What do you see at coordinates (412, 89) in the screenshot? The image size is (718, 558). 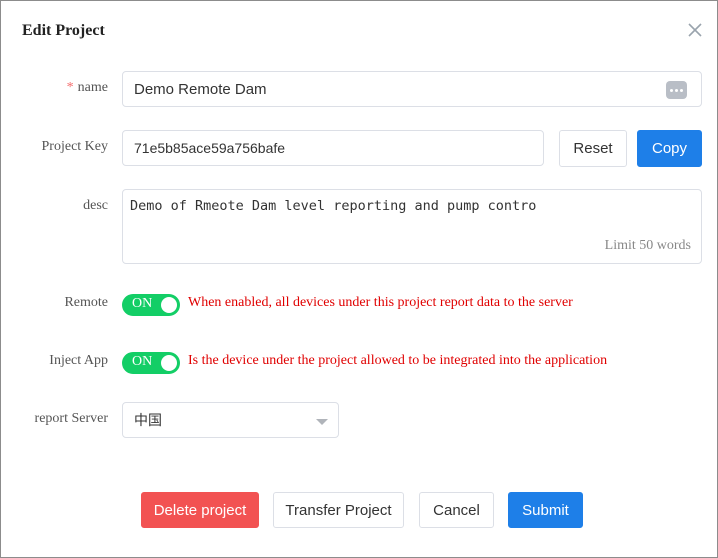 I see `name-input: Demo Remote Dam` at bounding box center [412, 89].